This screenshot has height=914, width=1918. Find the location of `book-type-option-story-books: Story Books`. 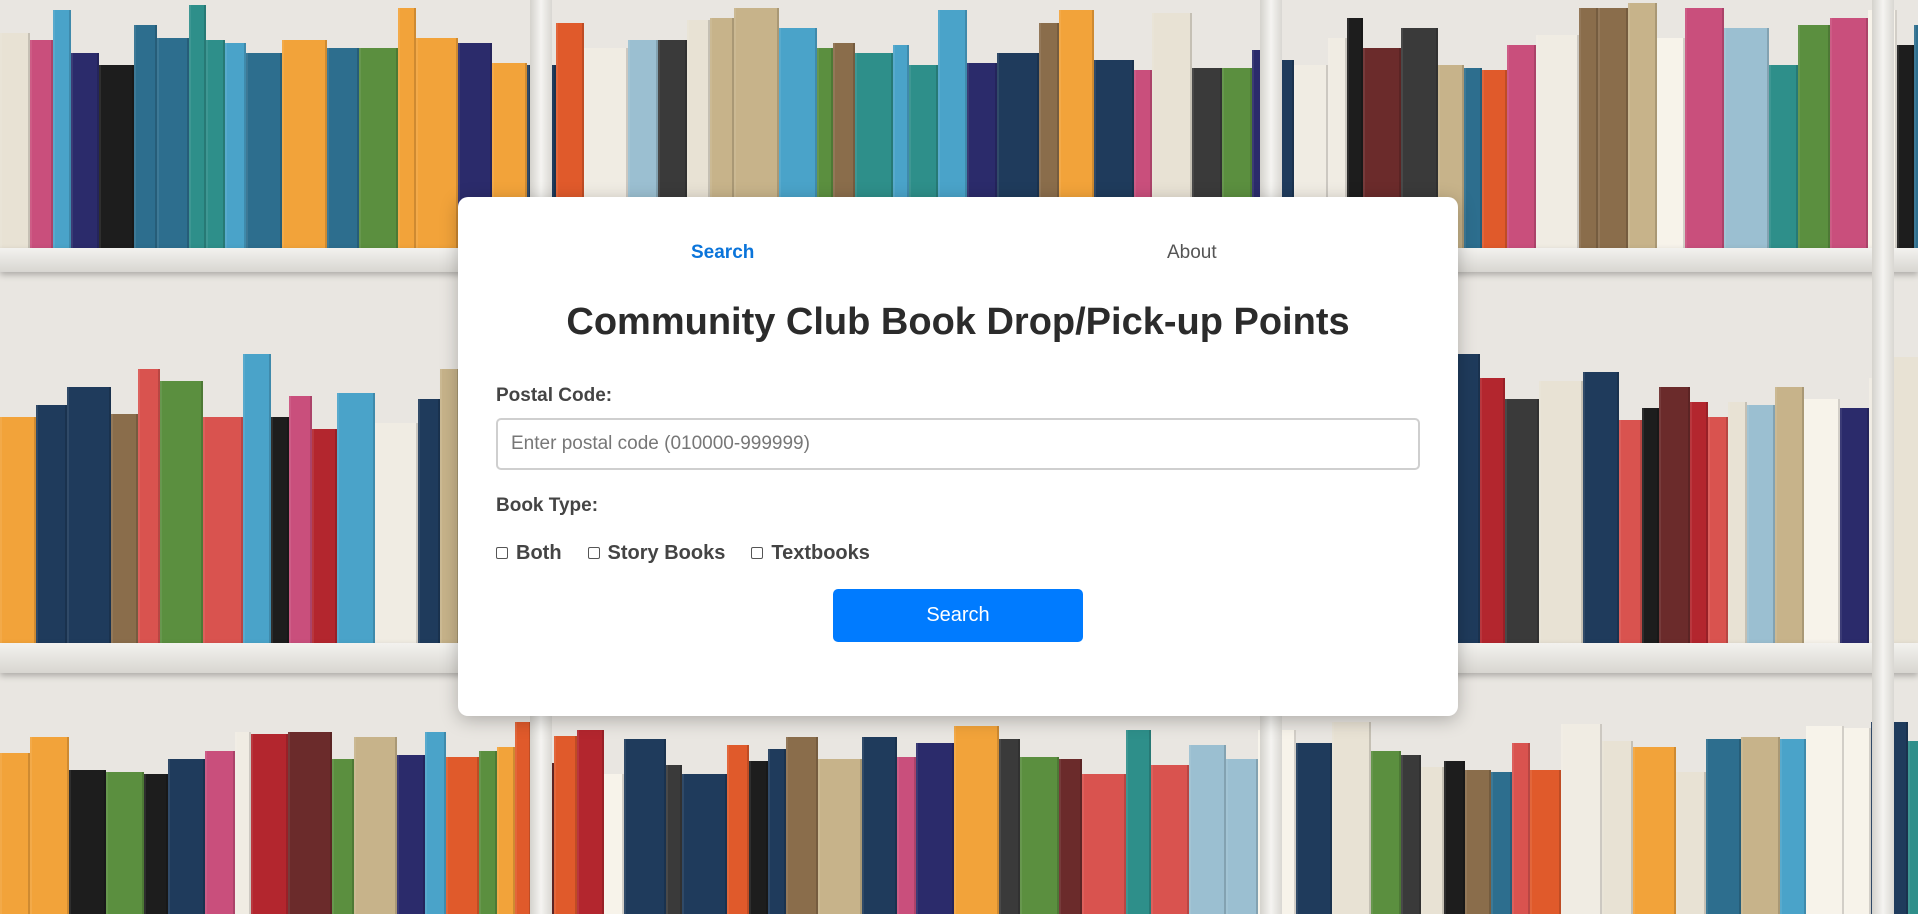

book-type-option-story-books: Story Books is located at coordinates (656, 553).